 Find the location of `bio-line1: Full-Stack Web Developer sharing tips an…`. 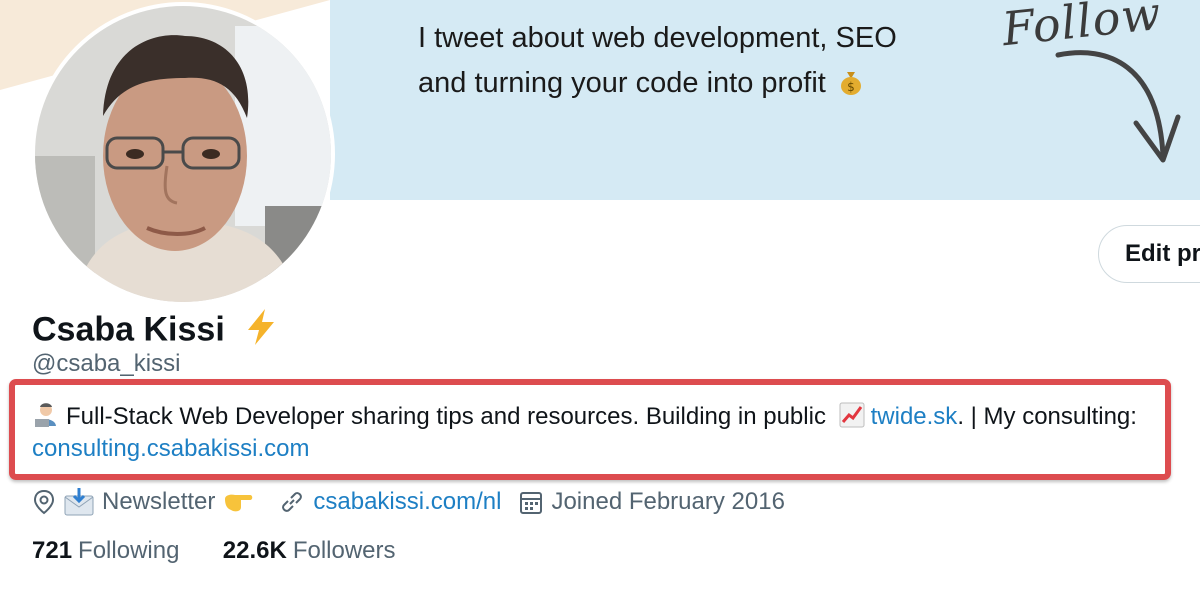

bio-line1: Full-Stack Web Developer sharing tips an… is located at coordinates (596, 418).